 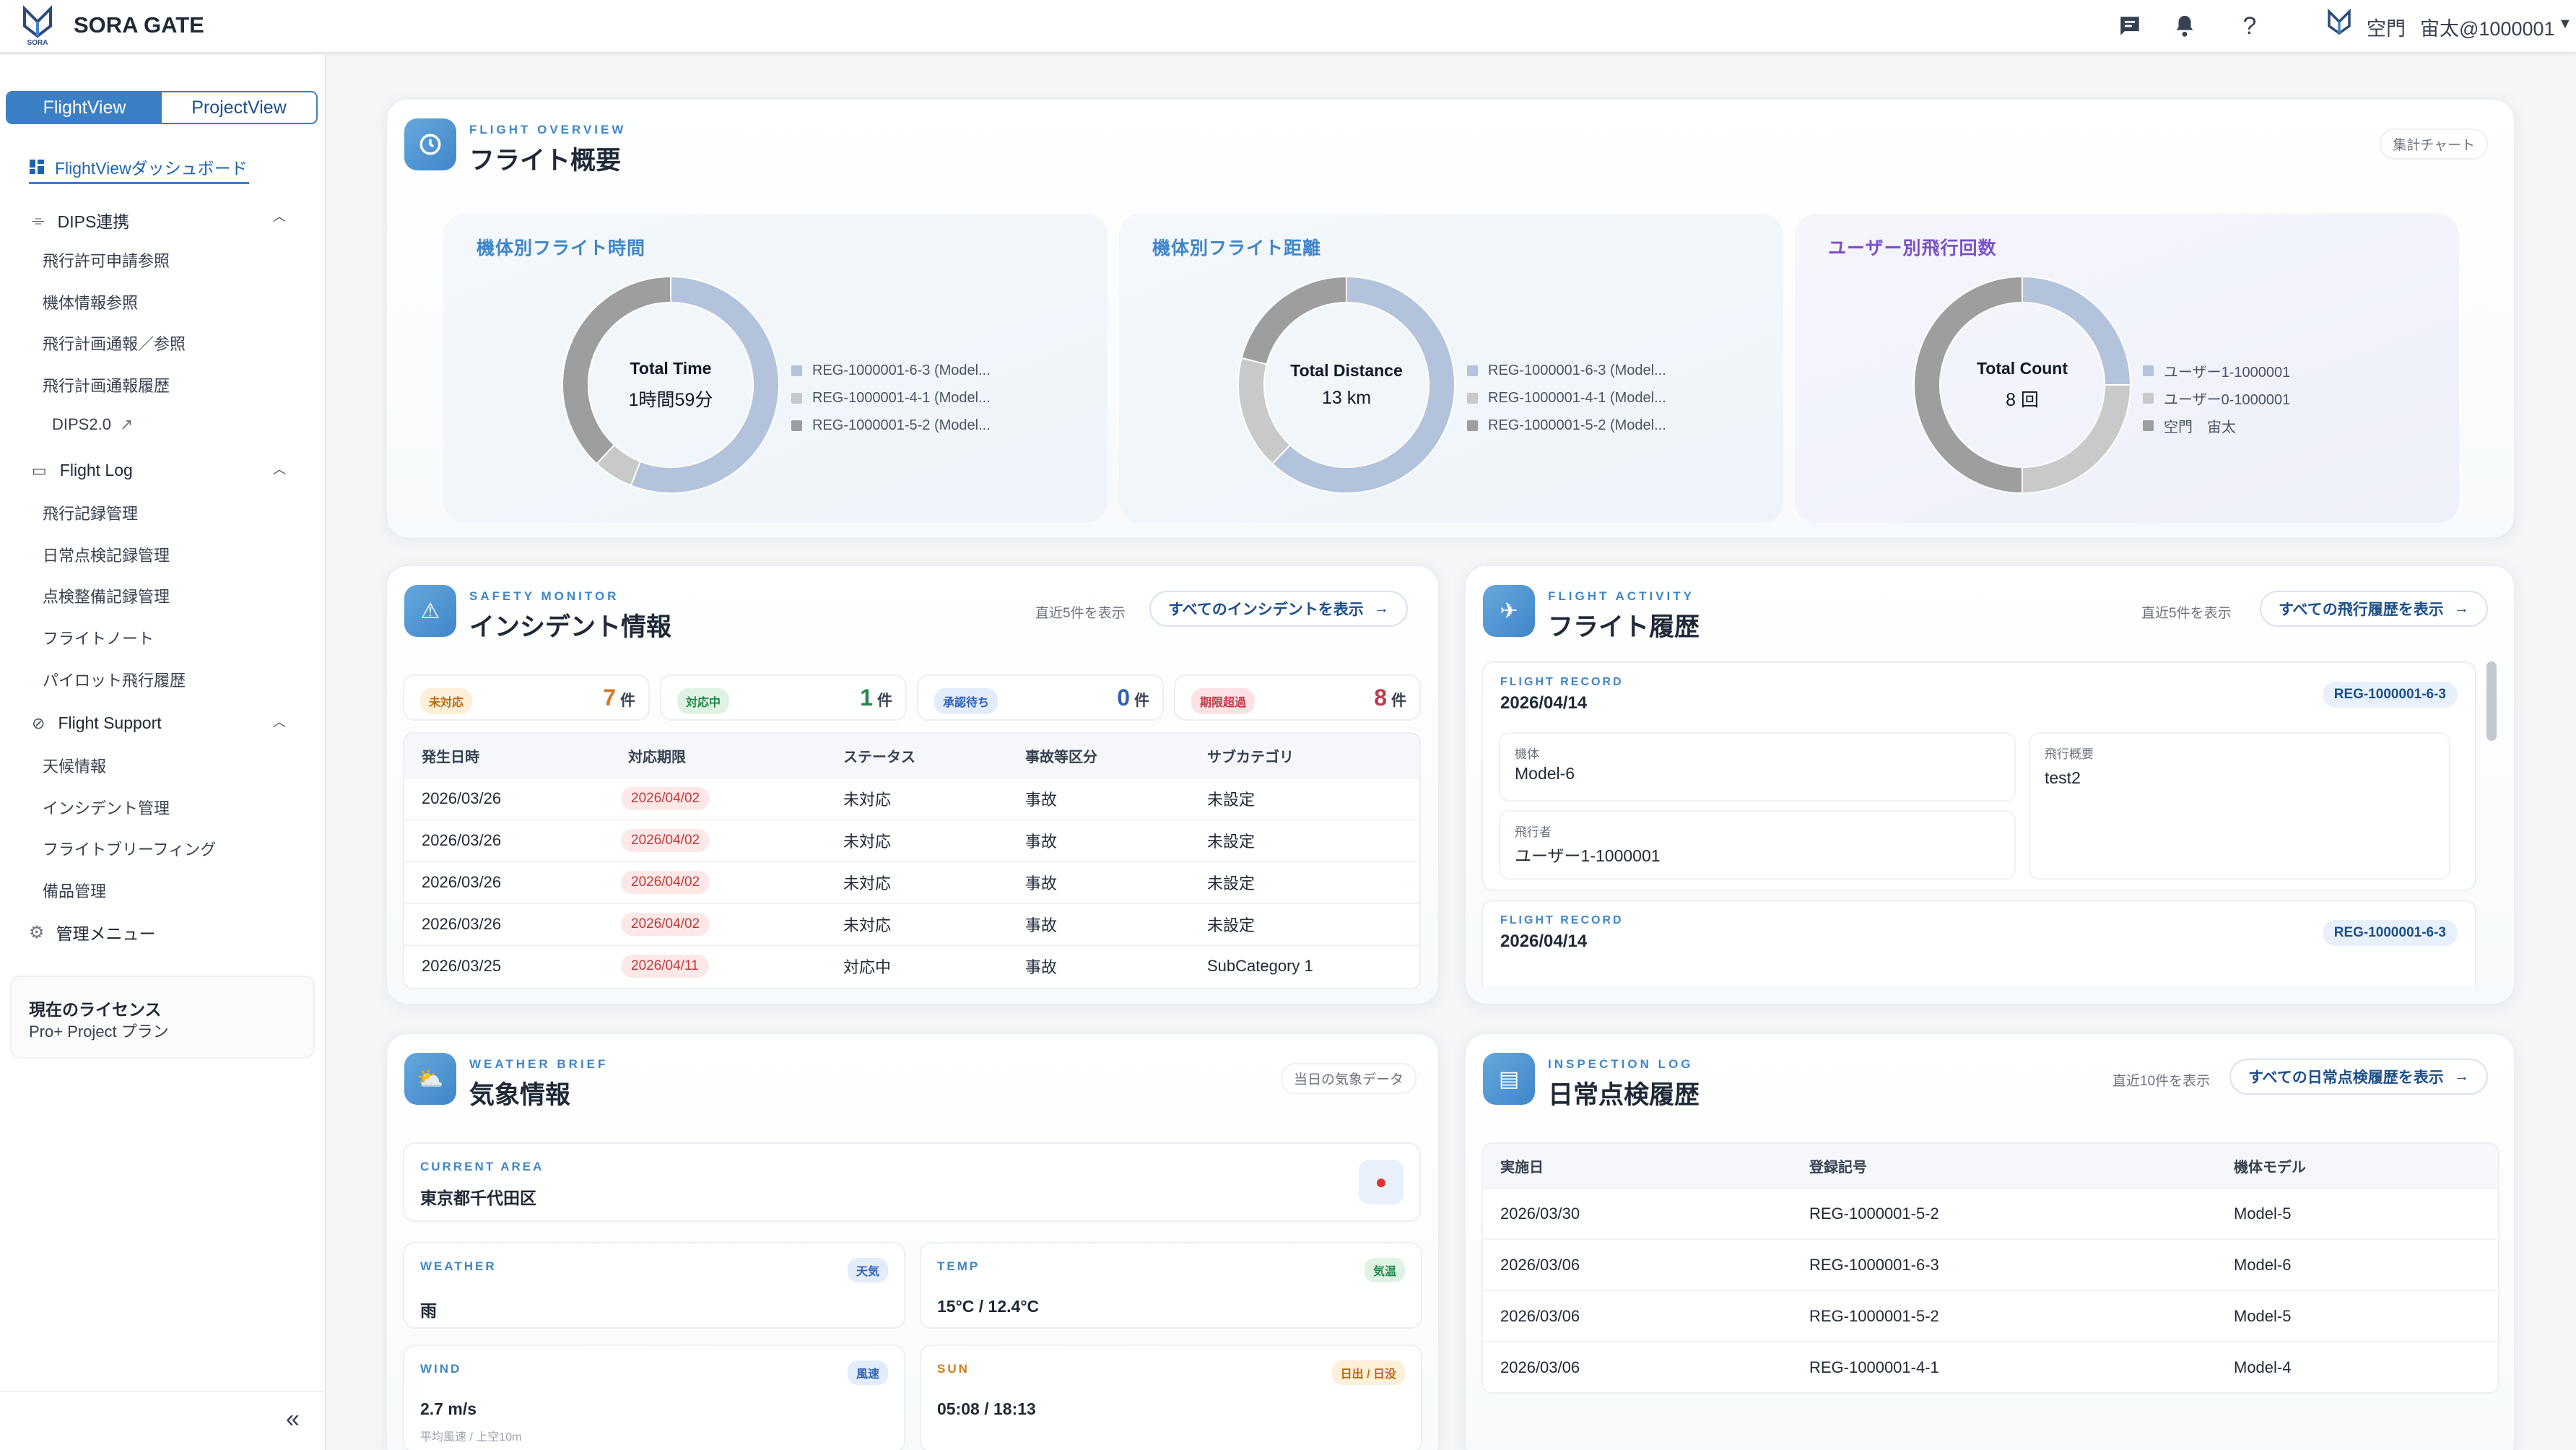 What do you see at coordinates (106, 595) in the screenshot?
I see `sidebar-item-maintenance: 点検整備記録管理` at bounding box center [106, 595].